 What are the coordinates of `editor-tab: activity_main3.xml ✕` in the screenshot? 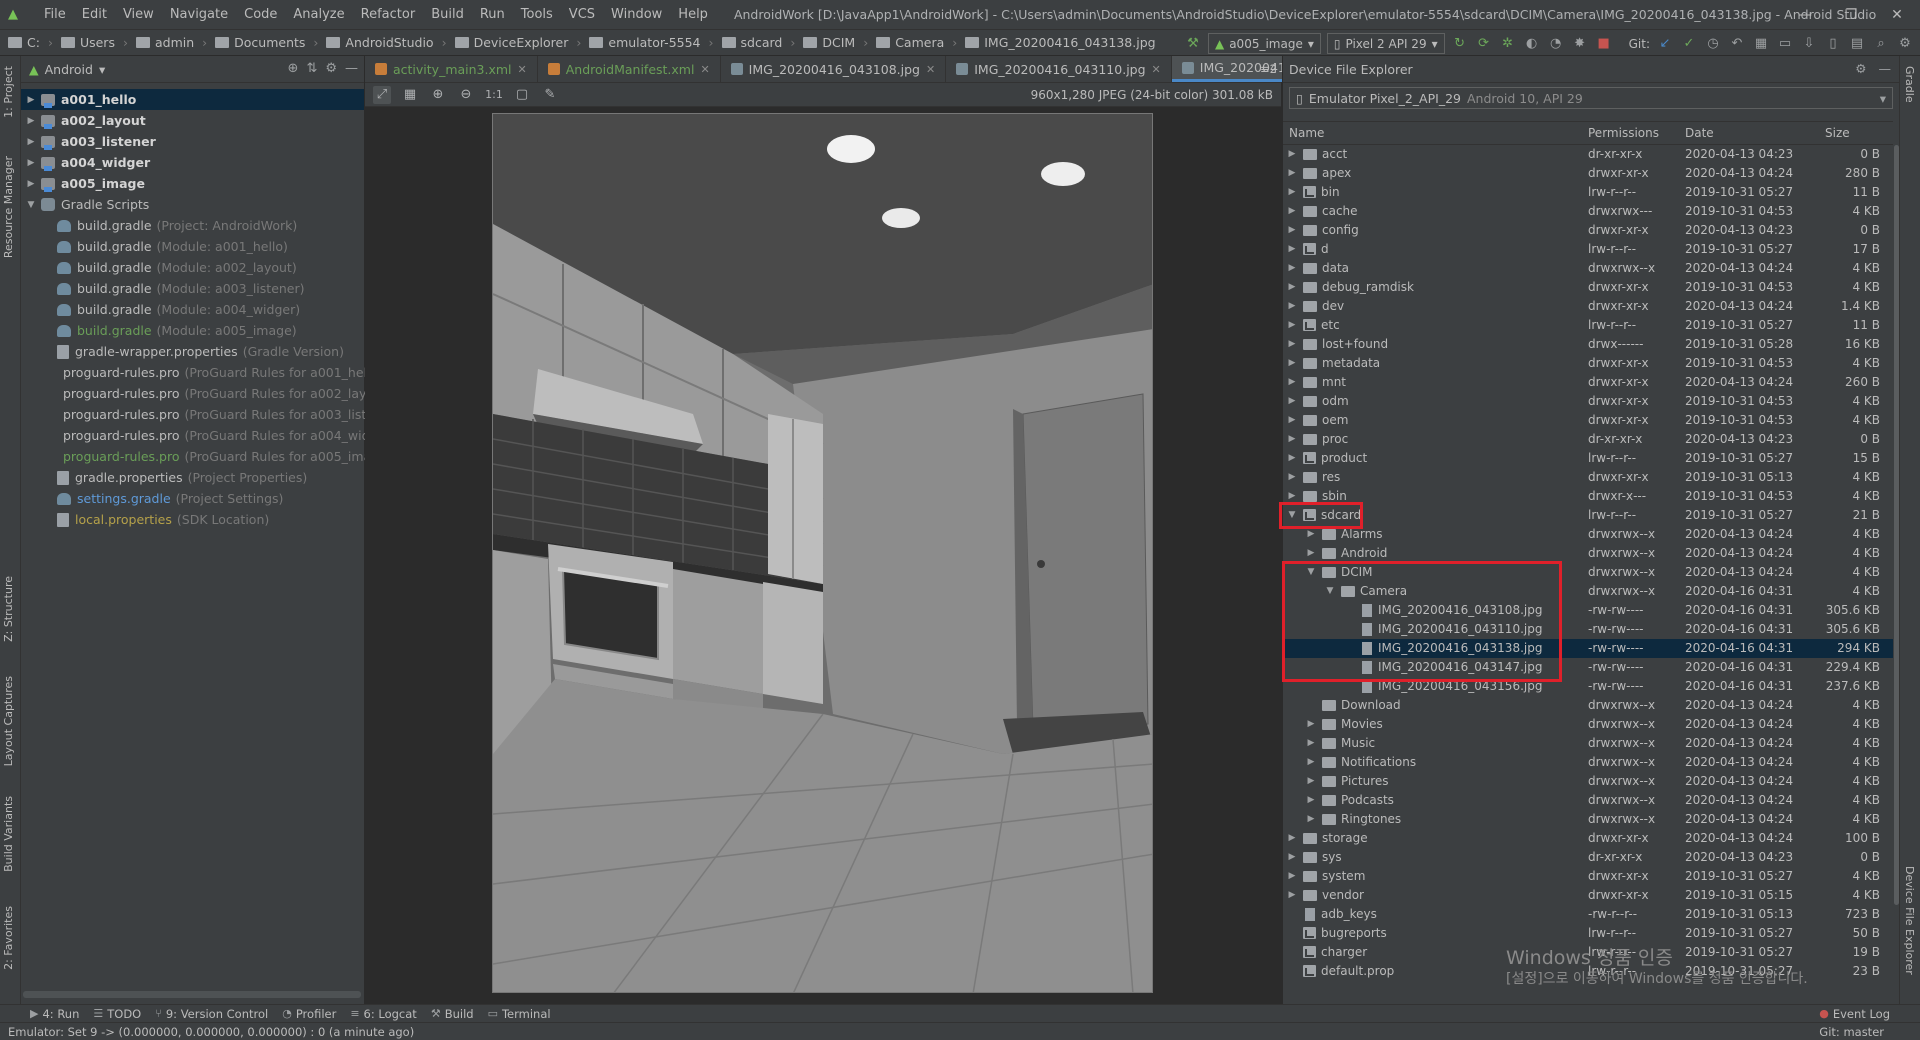 It's located at (451, 69).